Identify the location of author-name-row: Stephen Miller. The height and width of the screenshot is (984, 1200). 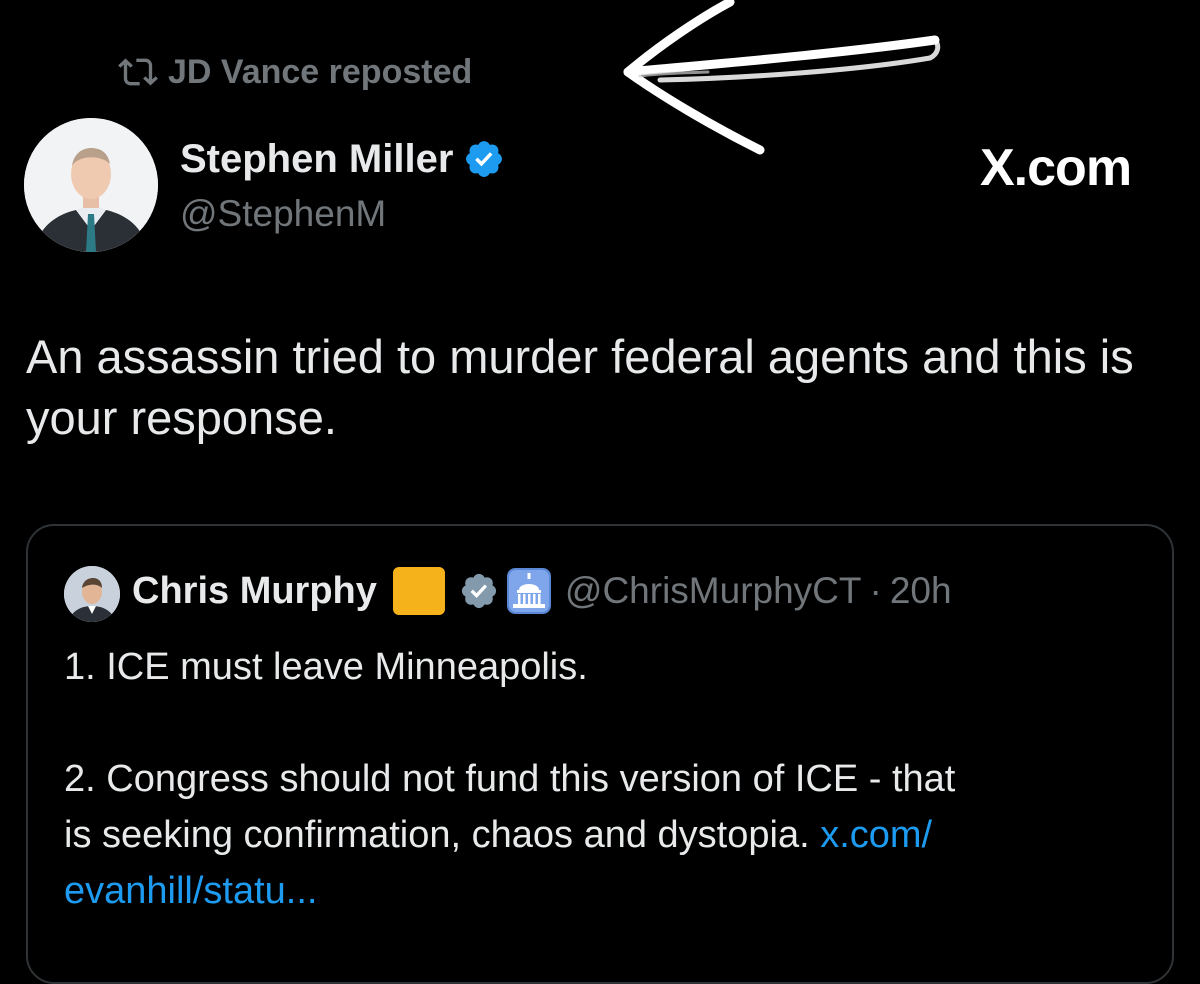
(342, 159).